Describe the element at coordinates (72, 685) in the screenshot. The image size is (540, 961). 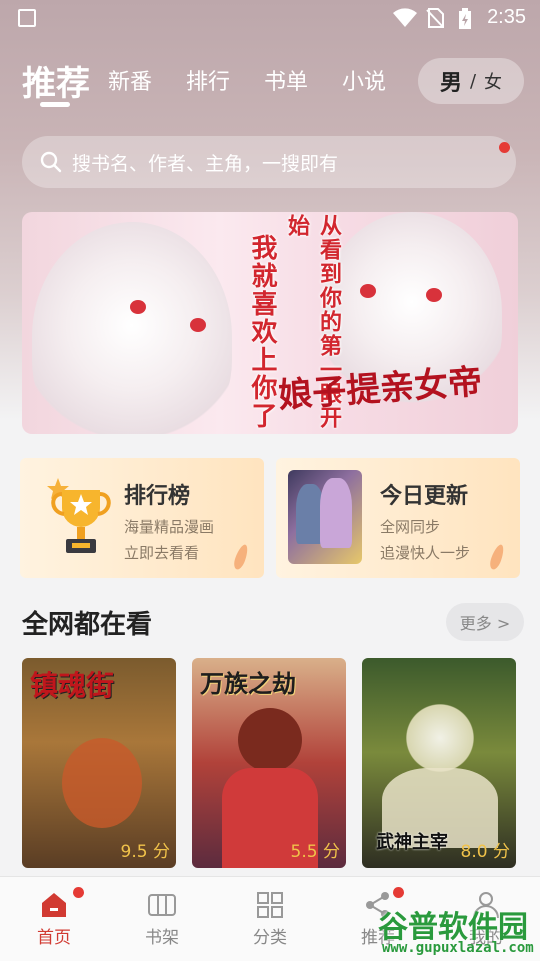
I see `comic-title-art: 镇魂街` at that location.